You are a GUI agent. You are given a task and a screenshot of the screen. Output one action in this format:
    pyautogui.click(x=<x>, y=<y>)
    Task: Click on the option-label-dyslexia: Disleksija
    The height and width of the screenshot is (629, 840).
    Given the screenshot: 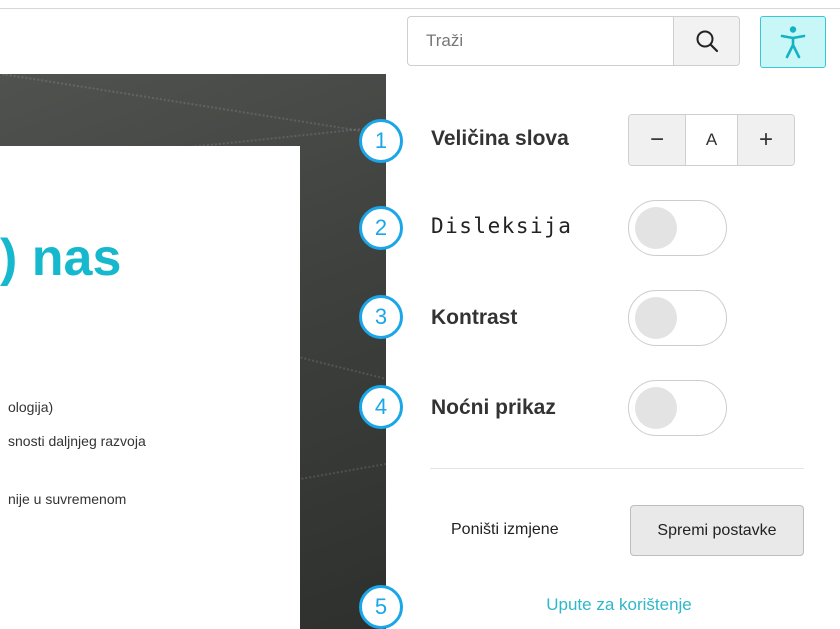 What is the action you would take?
    pyautogui.click(x=502, y=226)
    